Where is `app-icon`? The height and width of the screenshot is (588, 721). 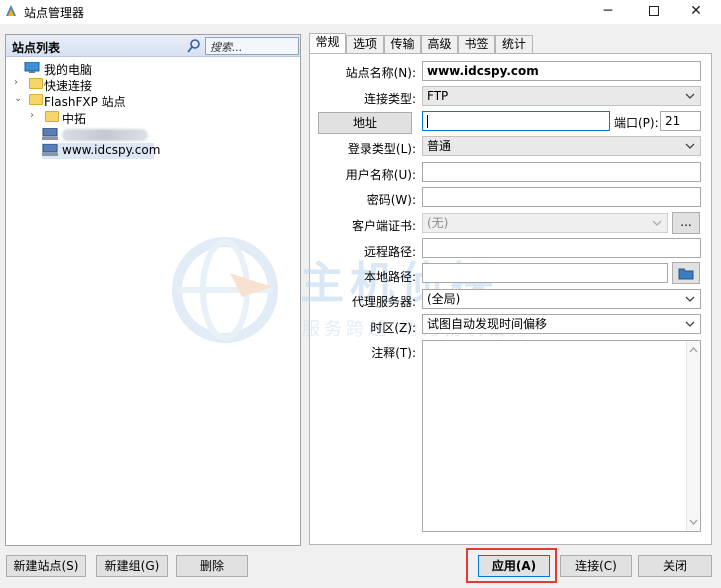
app-icon is located at coordinates (11, 10).